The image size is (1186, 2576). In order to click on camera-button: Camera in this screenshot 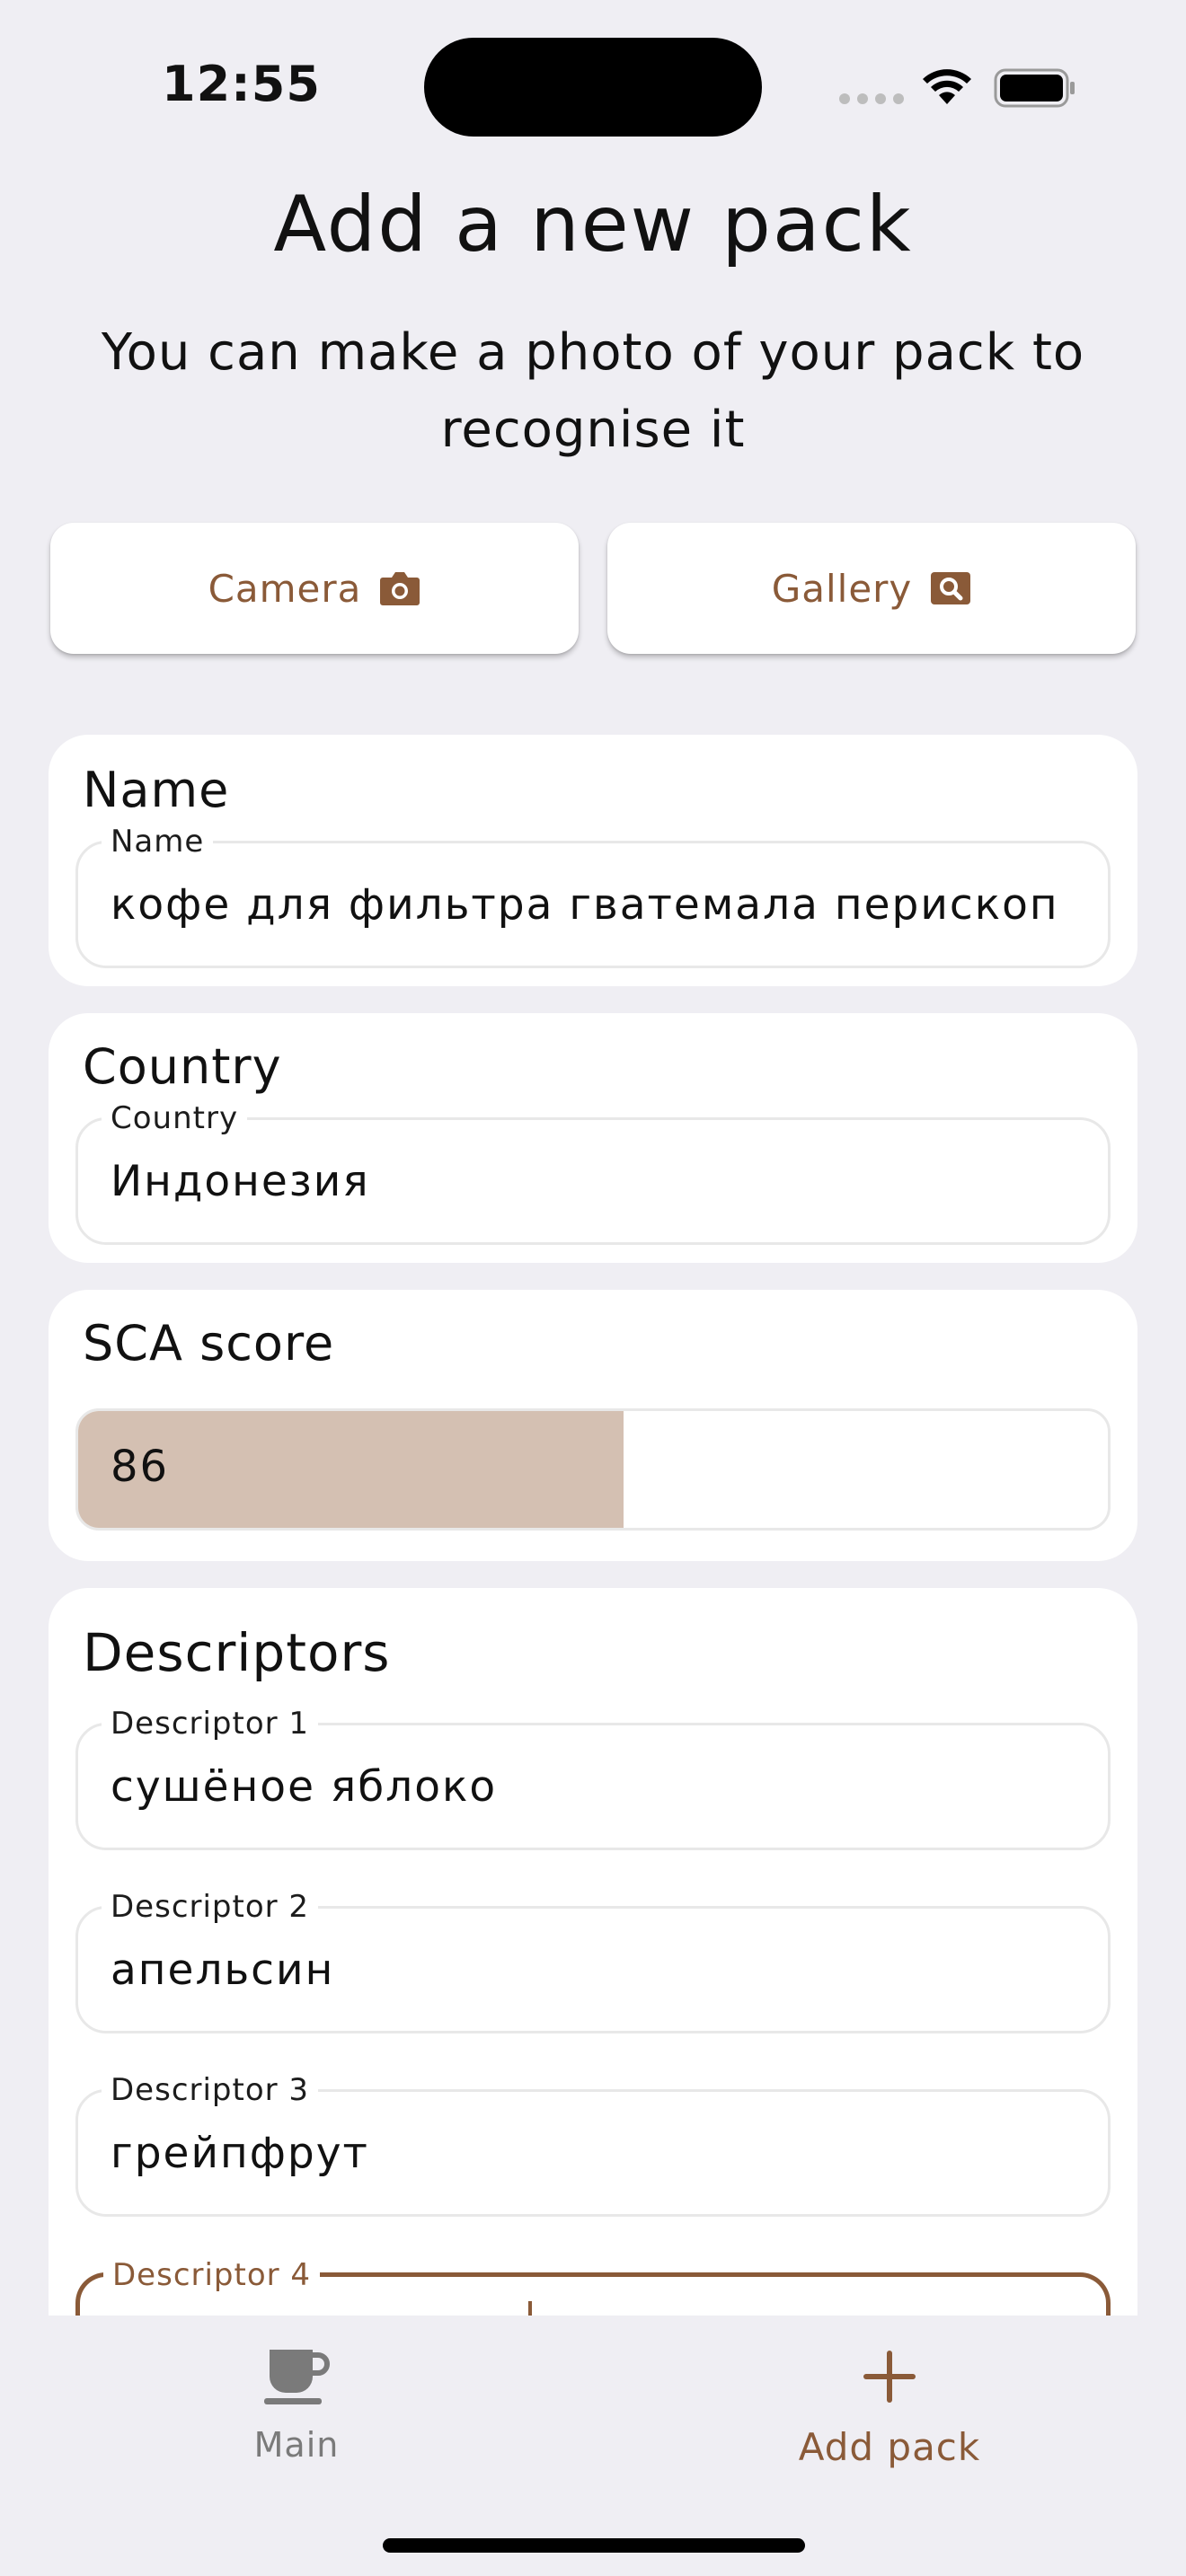, I will do `click(314, 588)`.